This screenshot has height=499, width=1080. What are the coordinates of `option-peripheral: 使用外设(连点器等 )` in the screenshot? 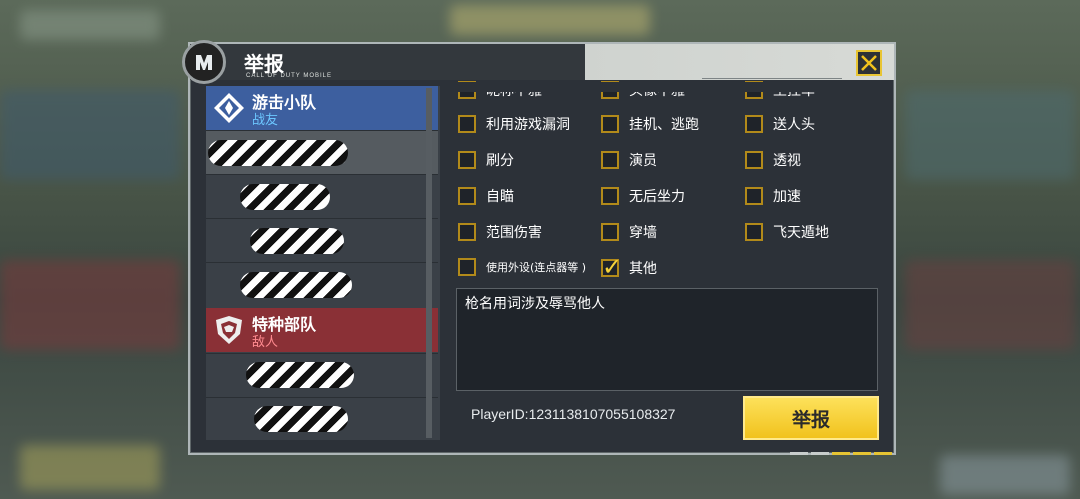 It's located at (522, 267).